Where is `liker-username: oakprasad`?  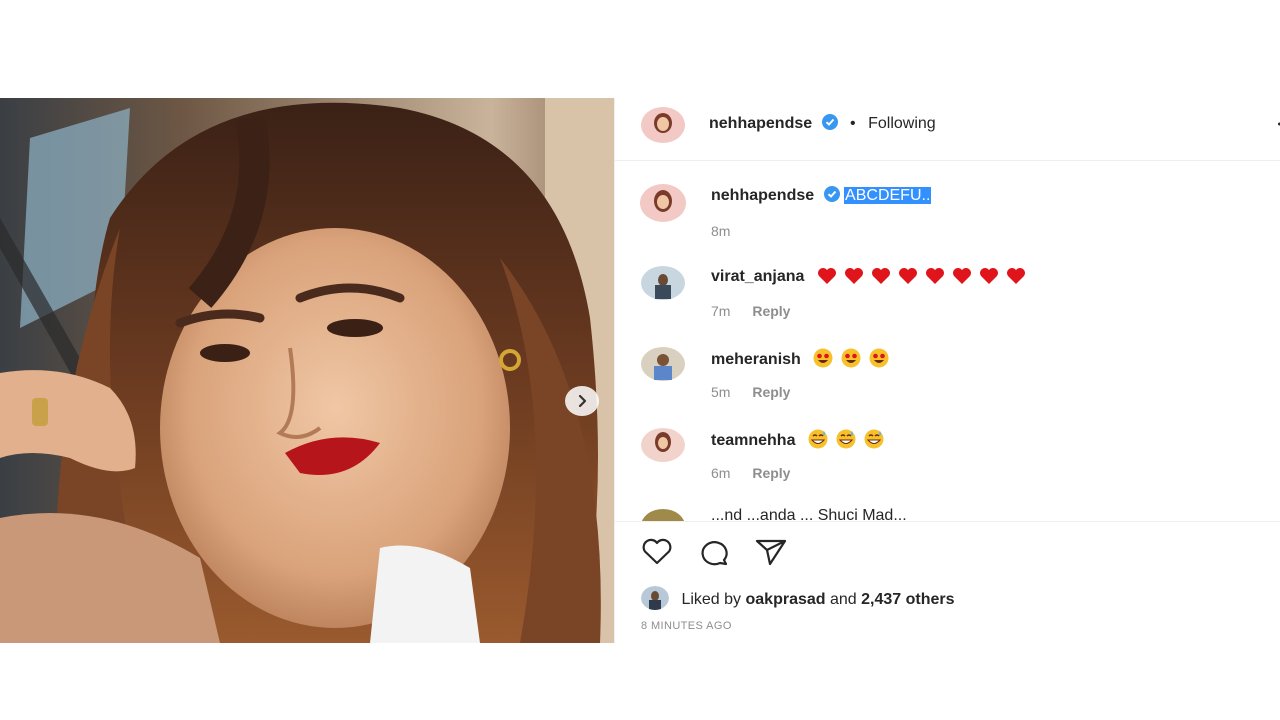 liker-username: oakprasad is located at coordinates (786, 599).